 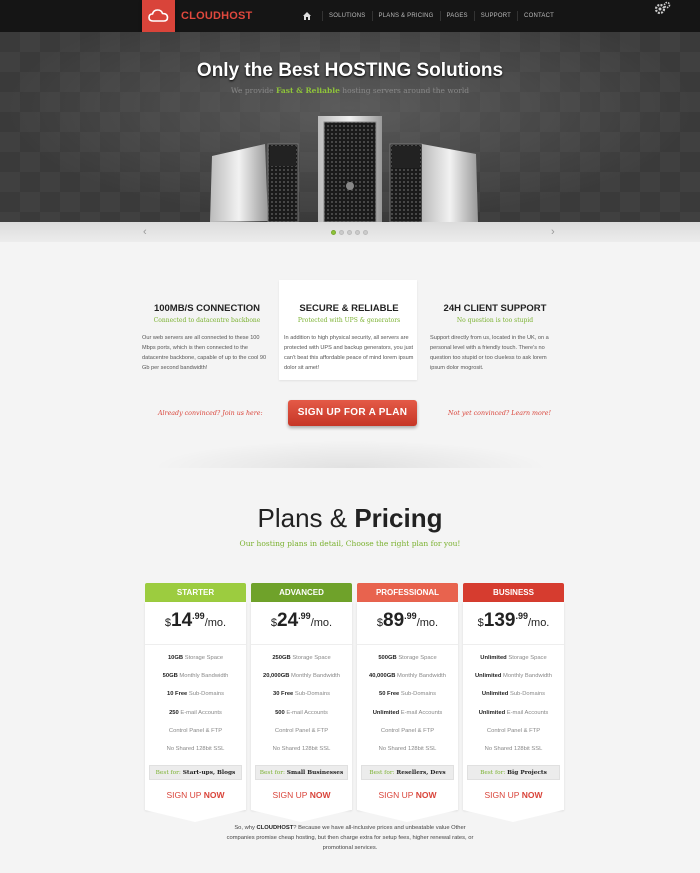 I want to click on servers-image, so click(x=344, y=169).